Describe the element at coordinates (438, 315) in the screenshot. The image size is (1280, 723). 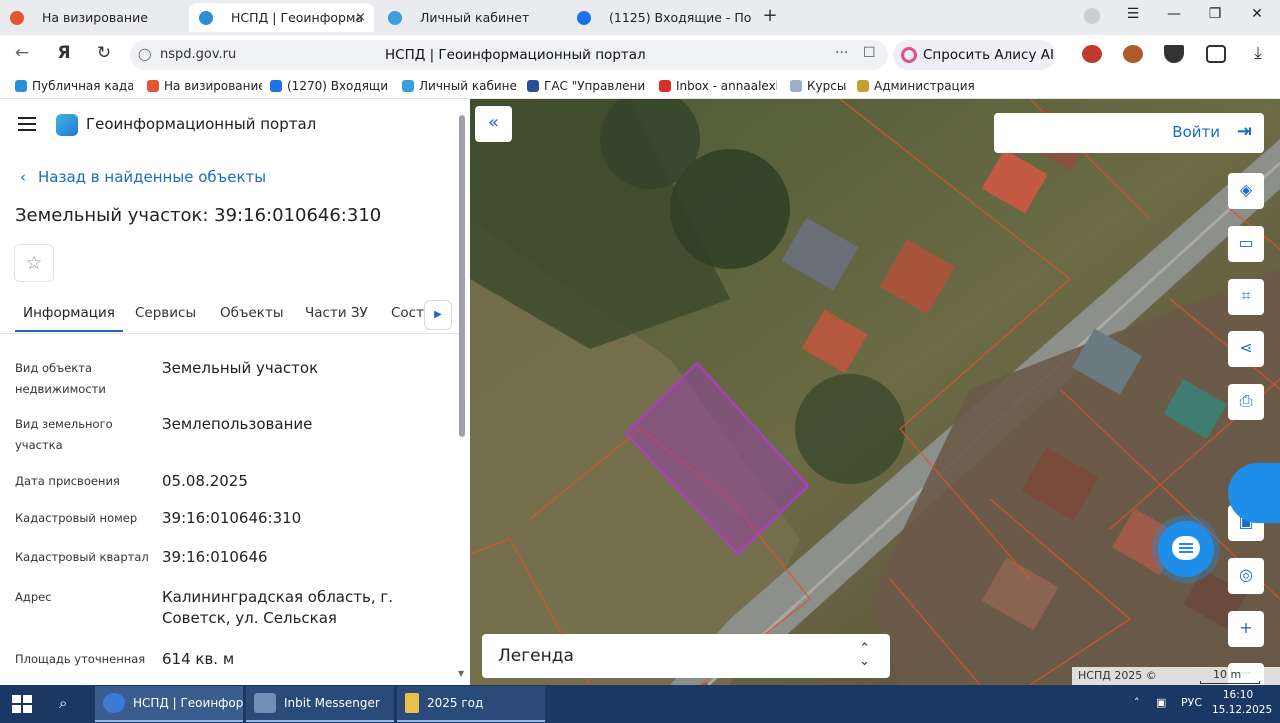
I see `tabs-scroll-right-button: ▶` at that location.